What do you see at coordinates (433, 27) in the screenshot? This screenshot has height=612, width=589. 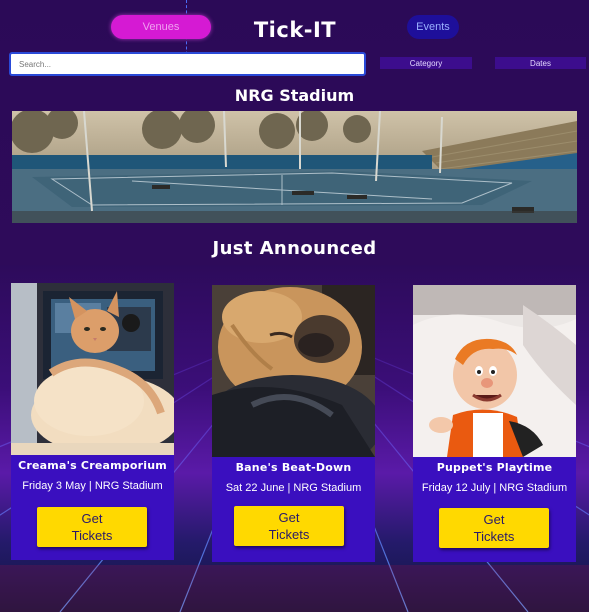 I see `events-button: Events` at bounding box center [433, 27].